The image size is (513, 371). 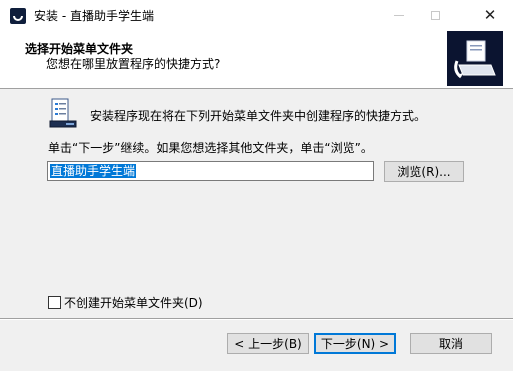 What do you see at coordinates (399, 15) in the screenshot?
I see `minimize-icon` at bounding box center [399, 15].